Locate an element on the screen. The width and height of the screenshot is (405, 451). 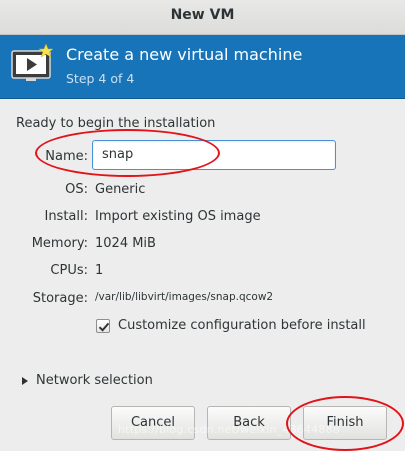
cancel-button: Cancel is located at coordinates (153, 423).